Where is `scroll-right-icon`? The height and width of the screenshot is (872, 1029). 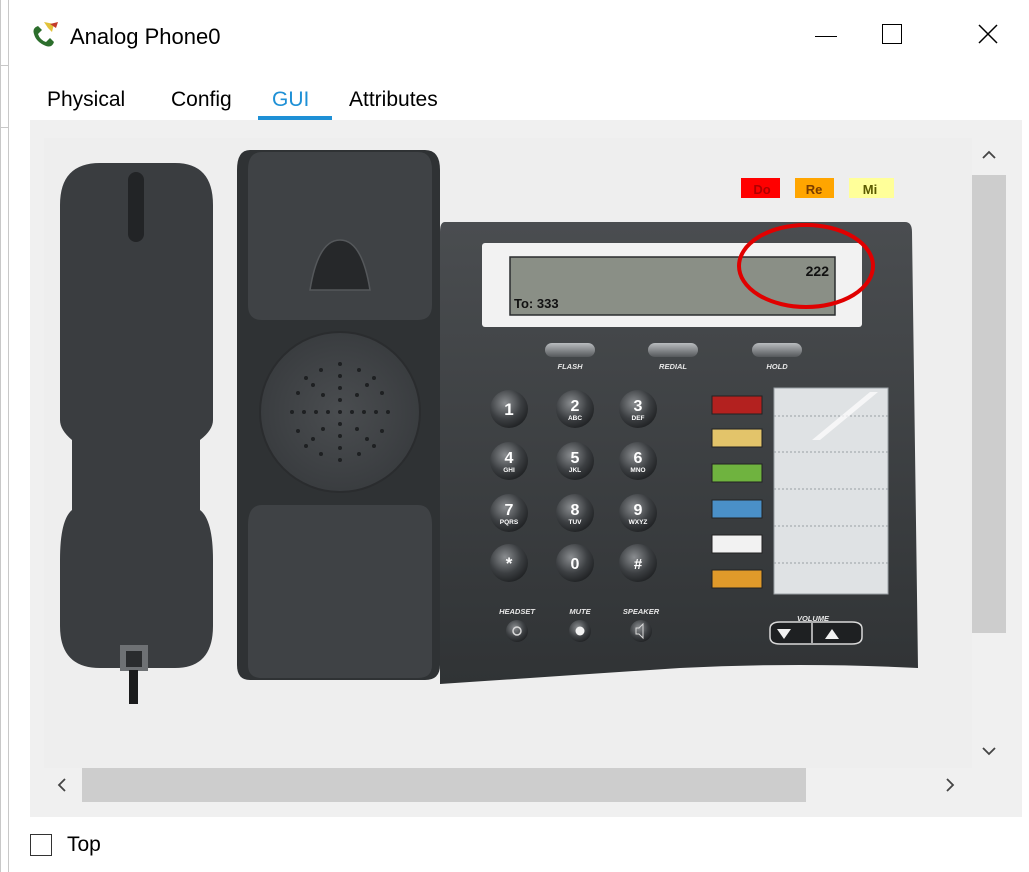
scroll-right-icon is located at coordinates (950, 786).